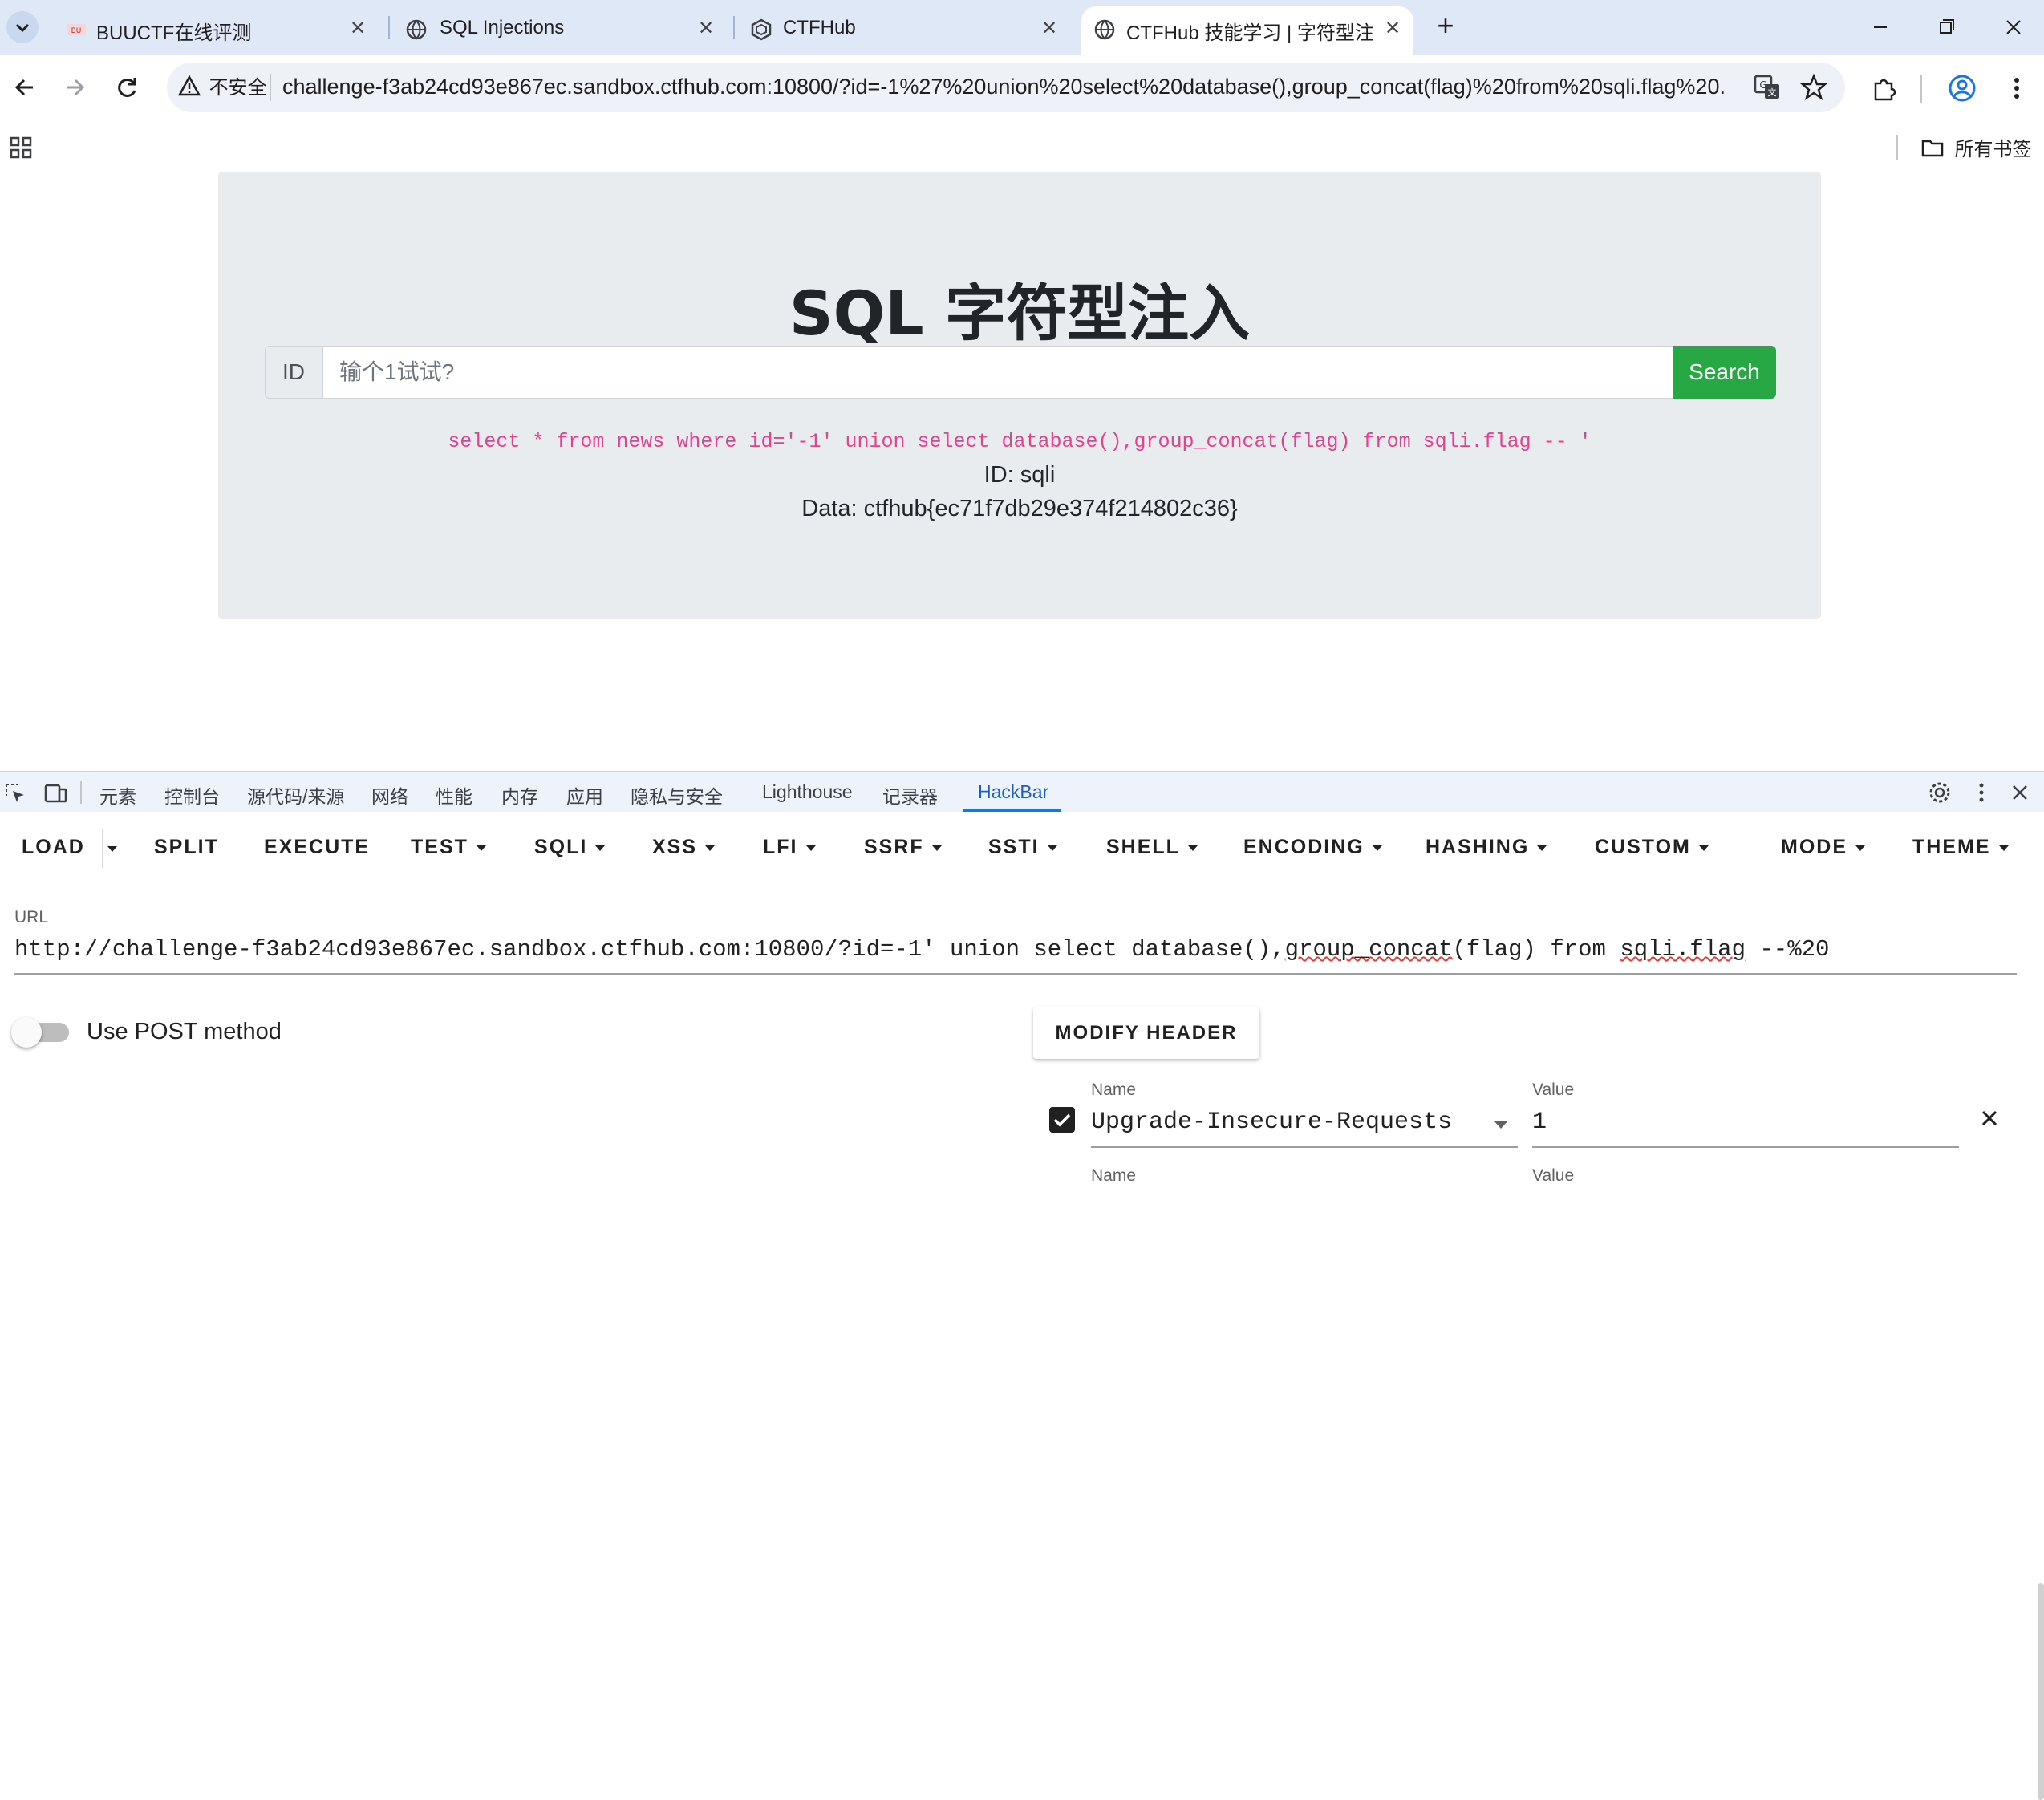 The width and height of the screenshot is (2044, 1800). Describe the element at coordinates (998, 372) in the screenshot. I see `id-input: 输个1试试?` at that location.